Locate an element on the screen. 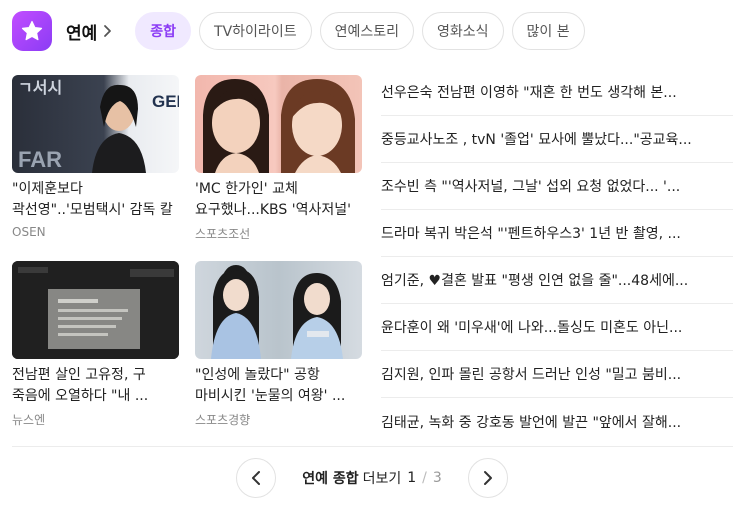 The image size is (747, 506). tab-label: TV하이라이트 is located at coordinates (255, 32).